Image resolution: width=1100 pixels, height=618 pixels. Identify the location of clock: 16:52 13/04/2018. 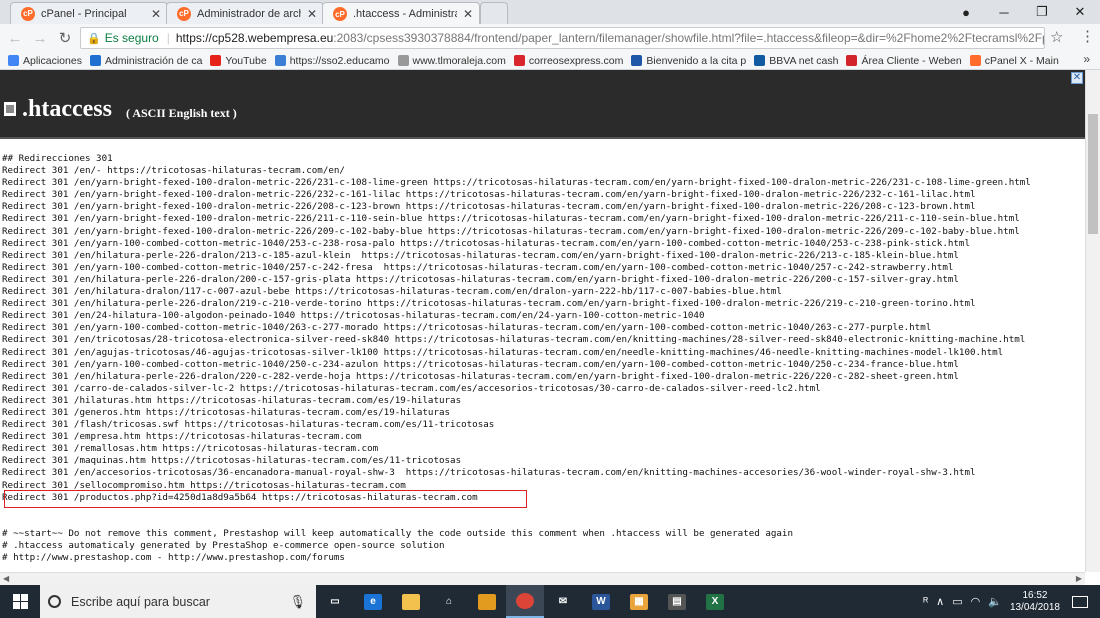
(1035, 602).